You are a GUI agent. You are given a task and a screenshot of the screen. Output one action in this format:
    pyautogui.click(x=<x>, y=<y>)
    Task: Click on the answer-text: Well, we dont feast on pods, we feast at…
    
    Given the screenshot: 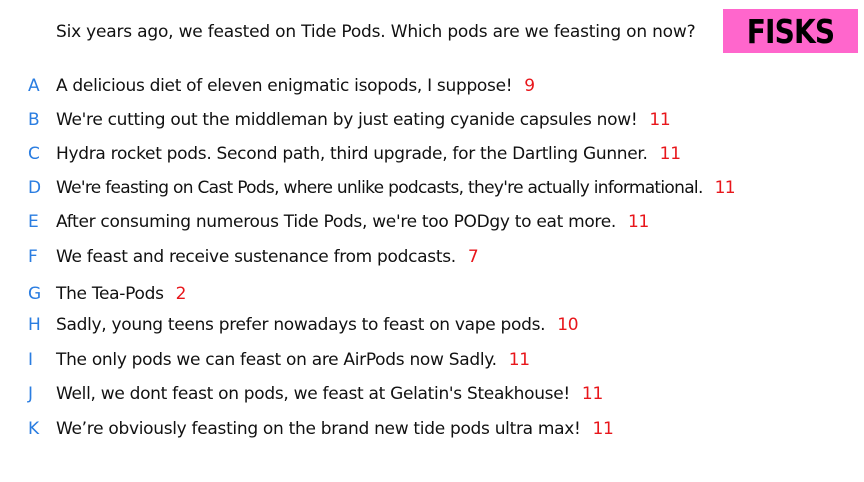 What is the action you would take?
    pyautogui.click(x=313, y=394)
    